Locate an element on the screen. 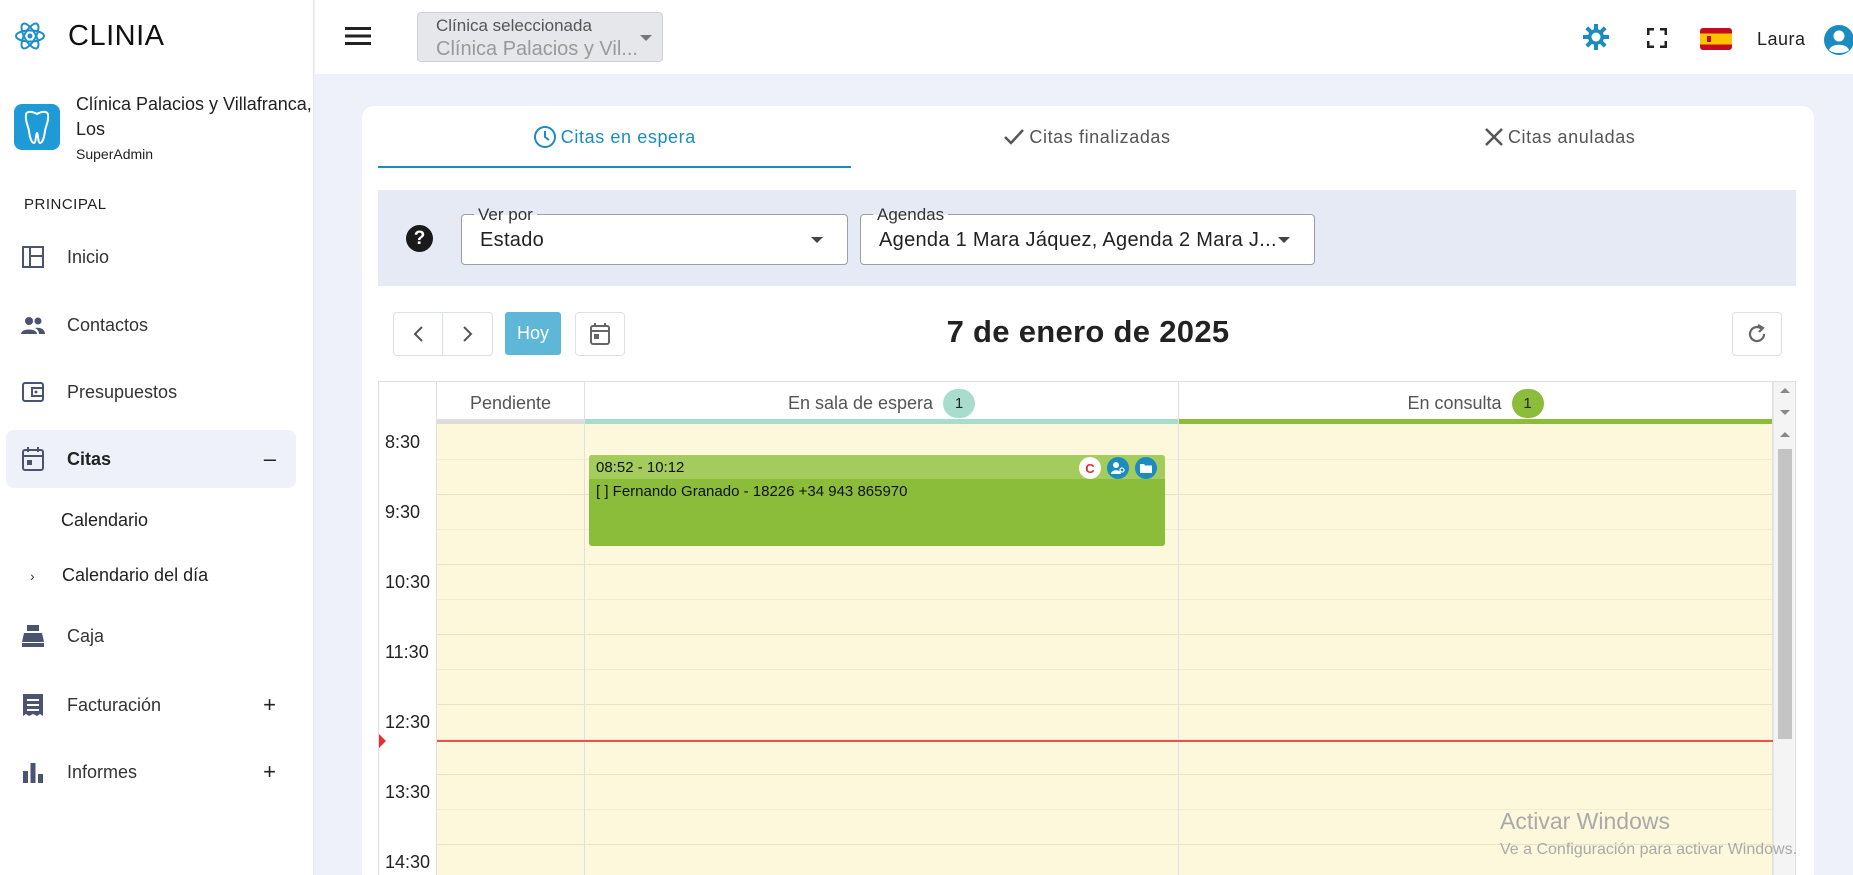 The image size is (1853, 875). clock-icon is located at coordinates (544, 137).